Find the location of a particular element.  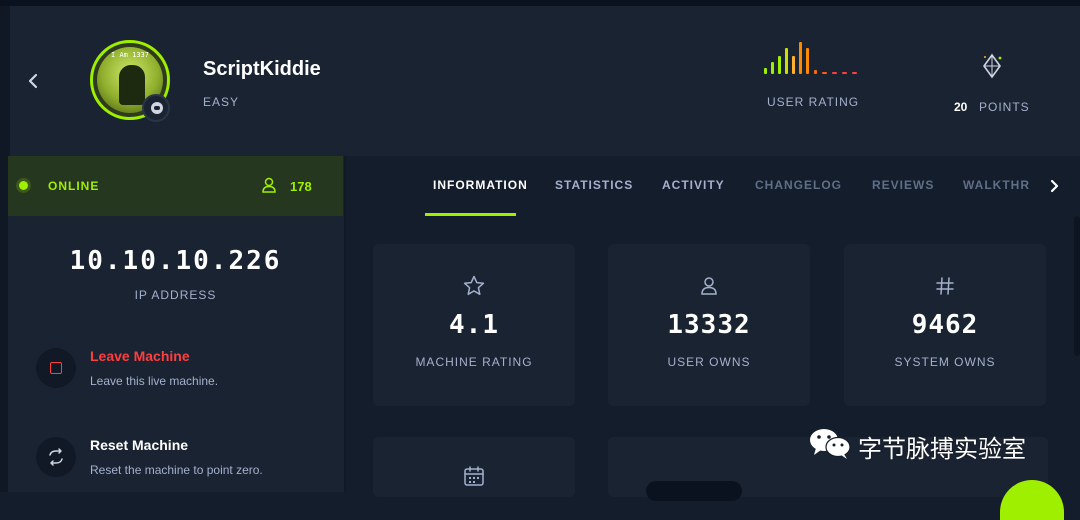

tab-statistics: STATISTICS is located at coordinates (594, 185).